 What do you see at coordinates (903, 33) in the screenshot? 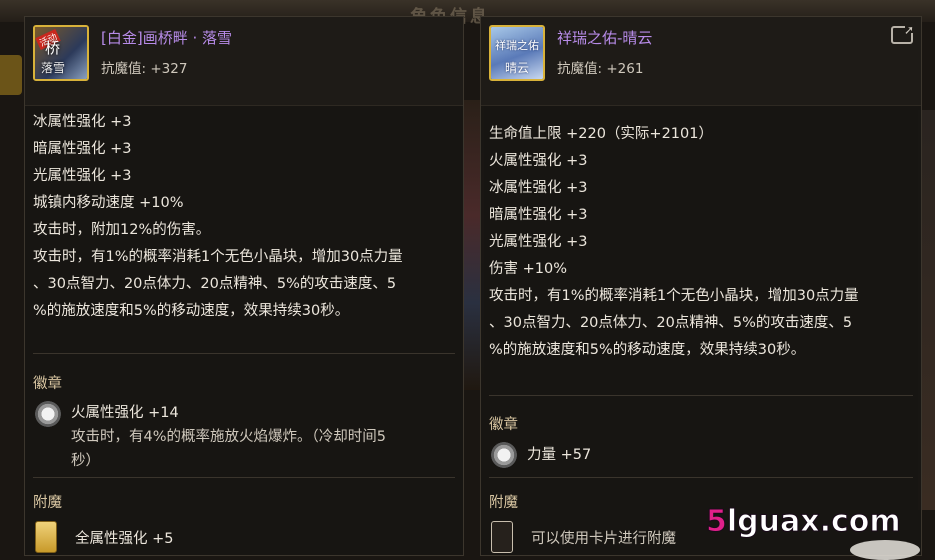
I see `compare-export-icon: ➚` at bounding box center [903, 33].